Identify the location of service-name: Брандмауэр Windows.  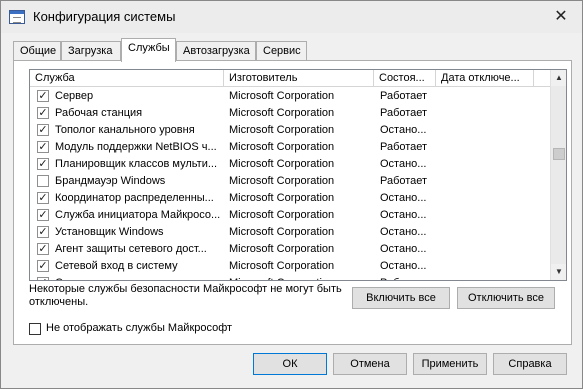
(110, 181).